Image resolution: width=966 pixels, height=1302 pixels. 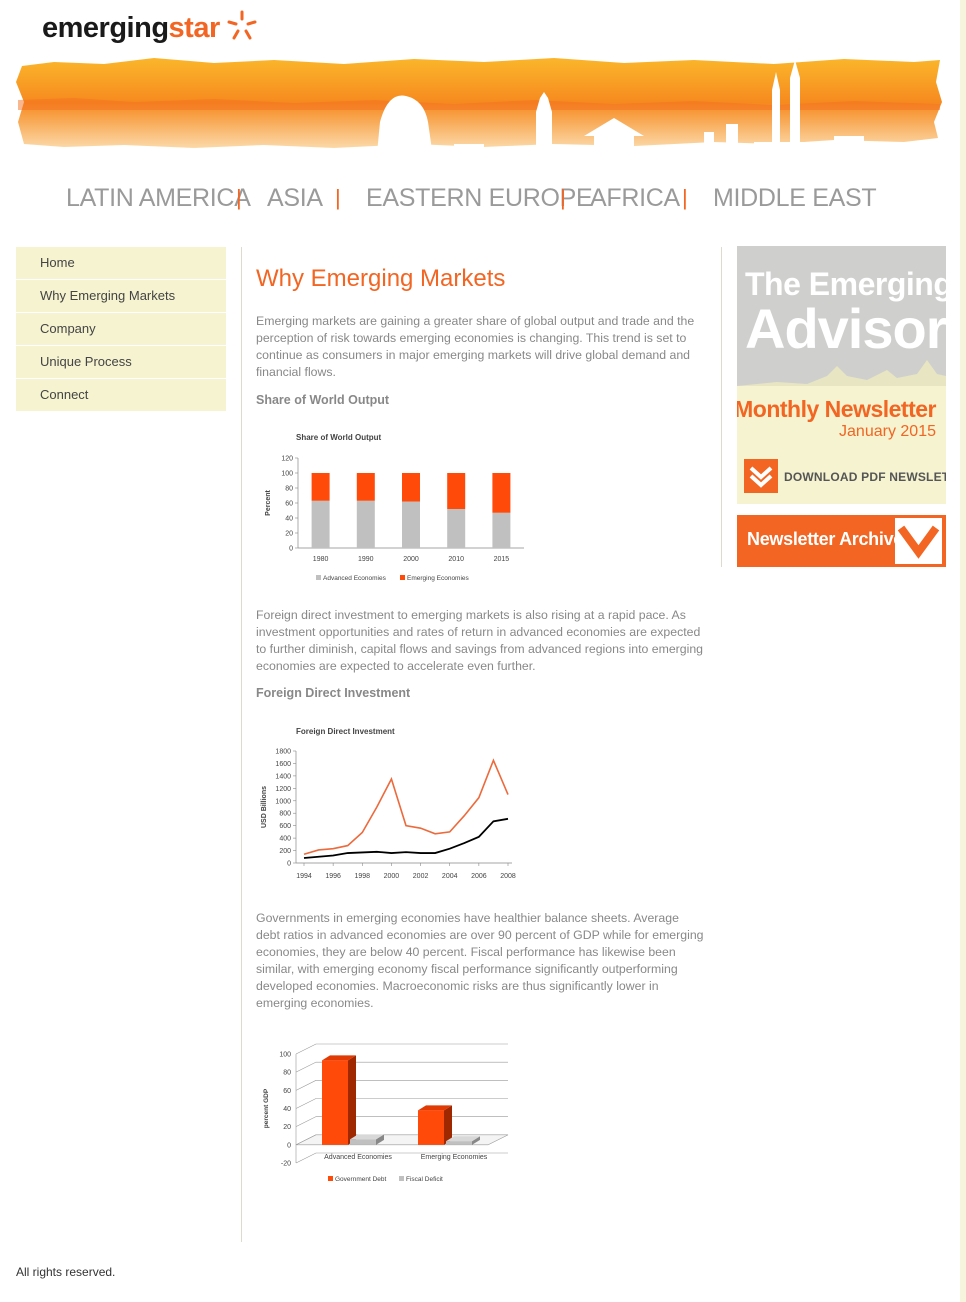 I want to click on x-tick-label: 2006, so click(x=479, y=876).